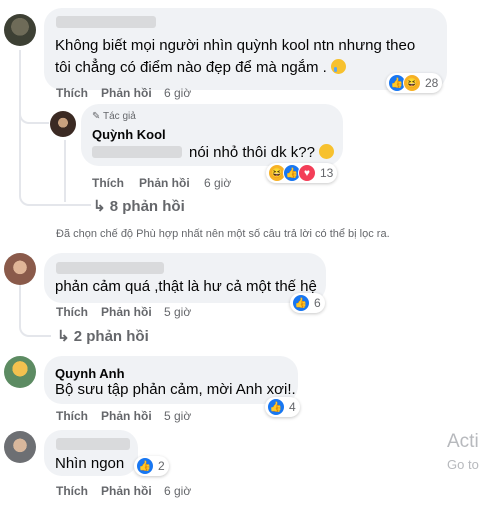 Image resolution: width=483 pixels, height=506 pixels. I want to click on activate-windows-watermark: Acti, so click(463, 441).